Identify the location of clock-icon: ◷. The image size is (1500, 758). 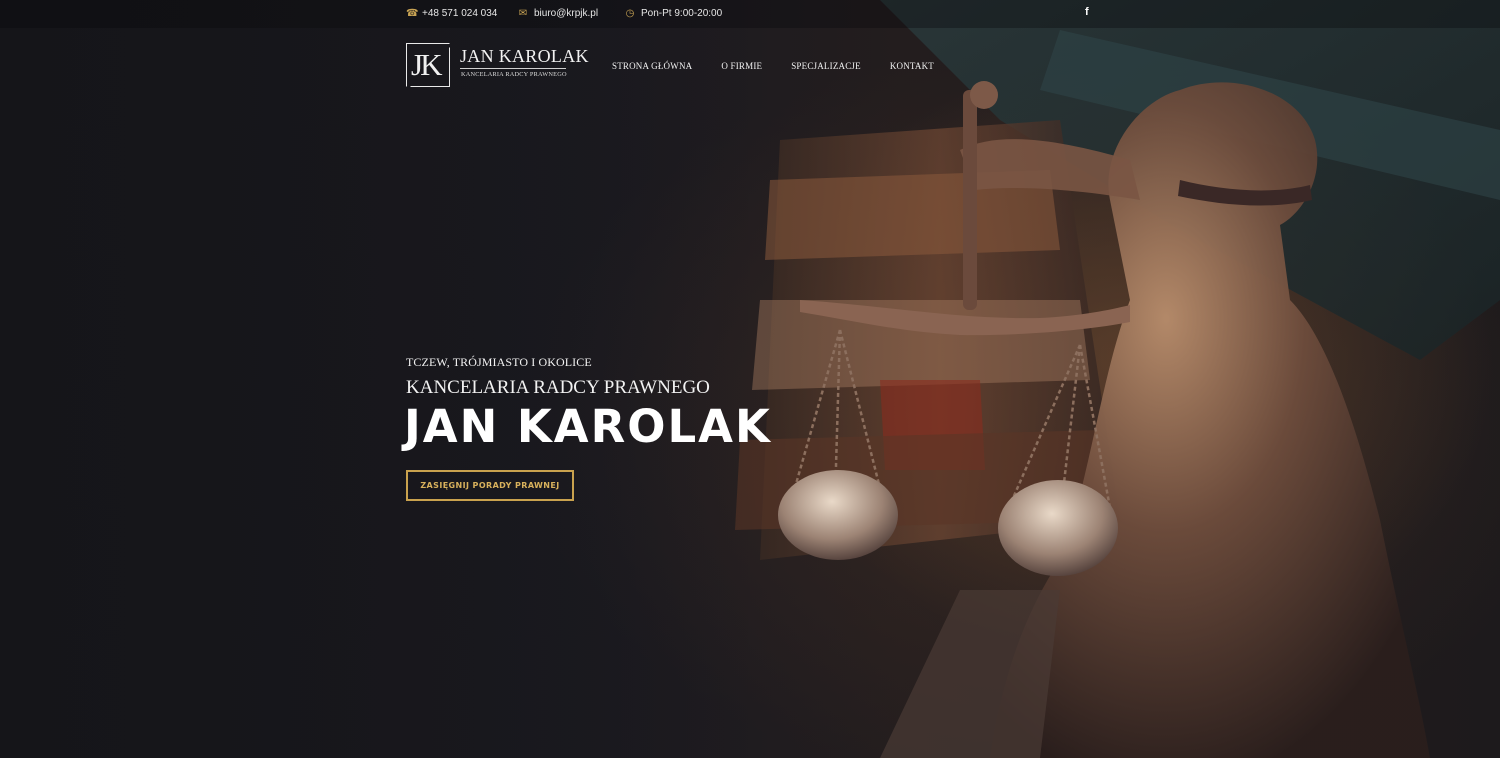
(630, 13).